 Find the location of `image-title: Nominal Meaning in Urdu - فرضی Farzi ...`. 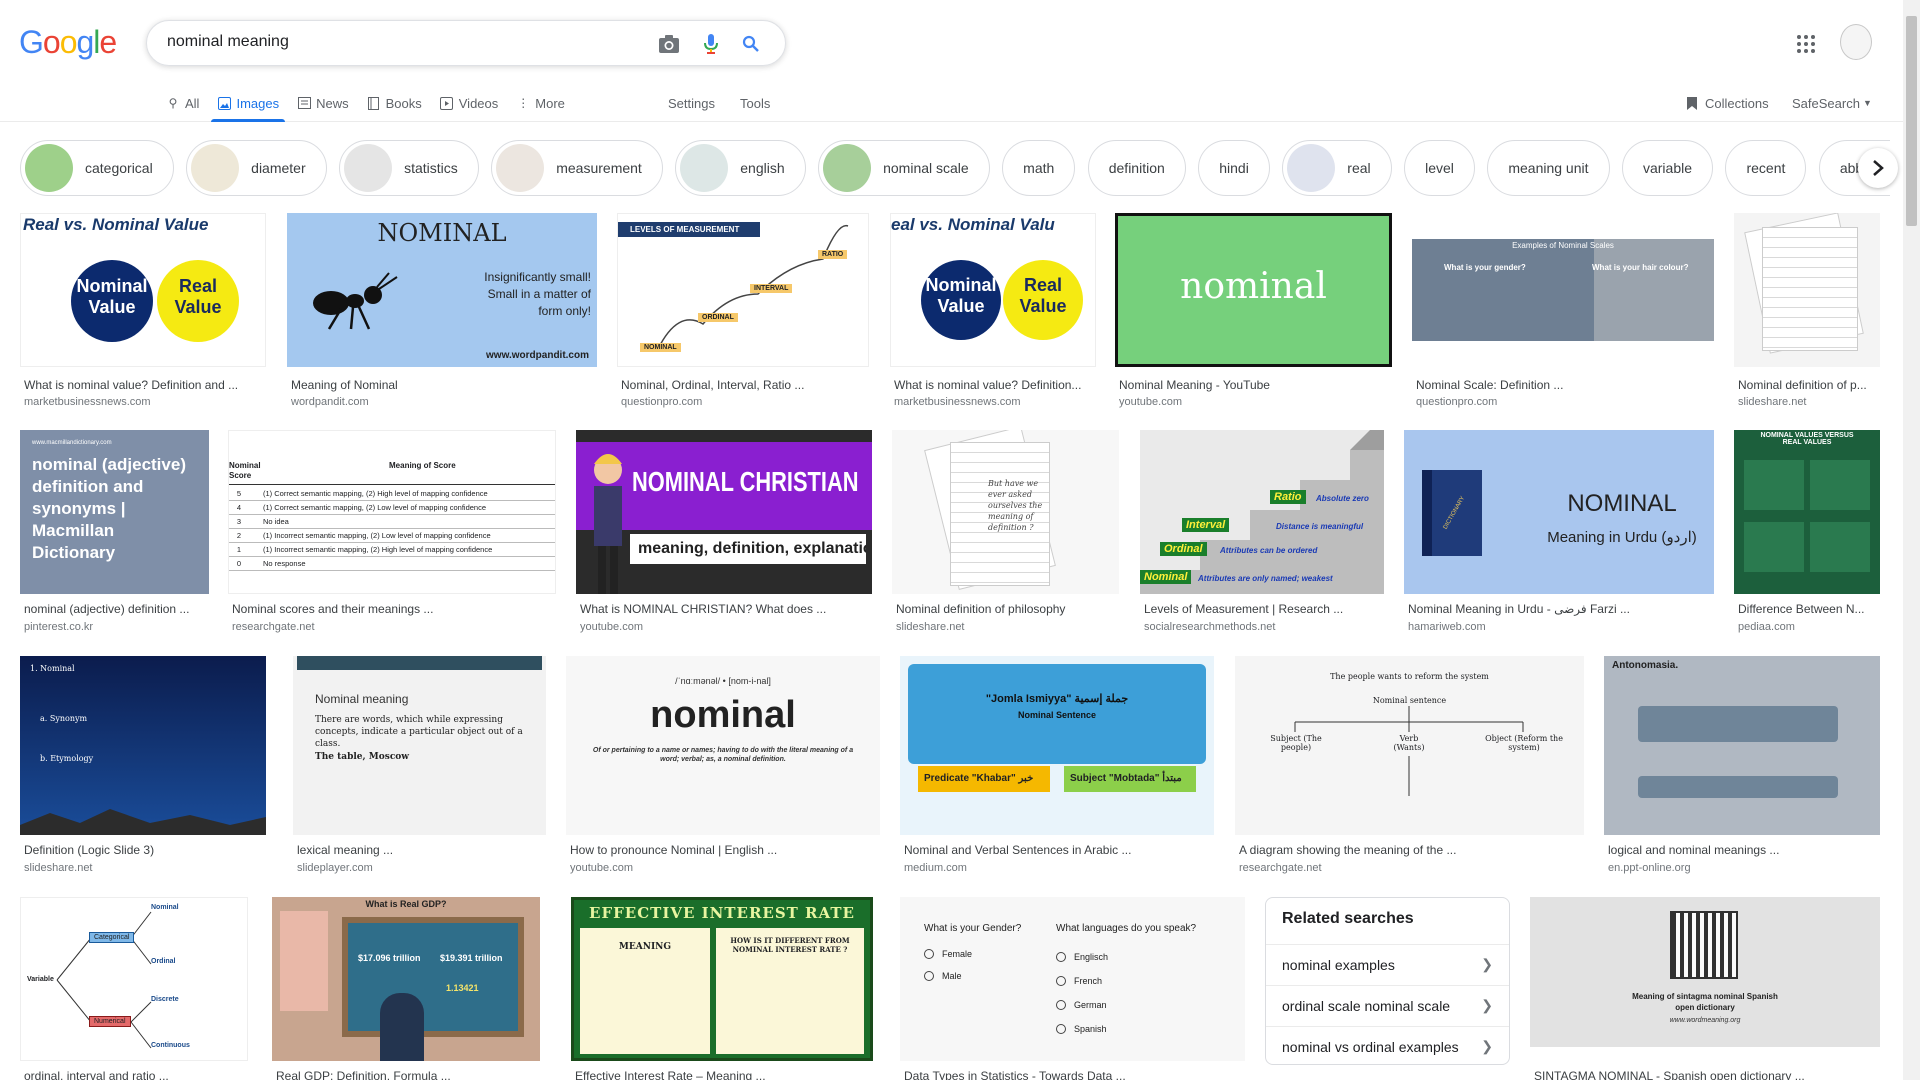

image-title: Nominal Meaning in Urdu - فرضی Farzi ... is located at coordinates (1561, 609).